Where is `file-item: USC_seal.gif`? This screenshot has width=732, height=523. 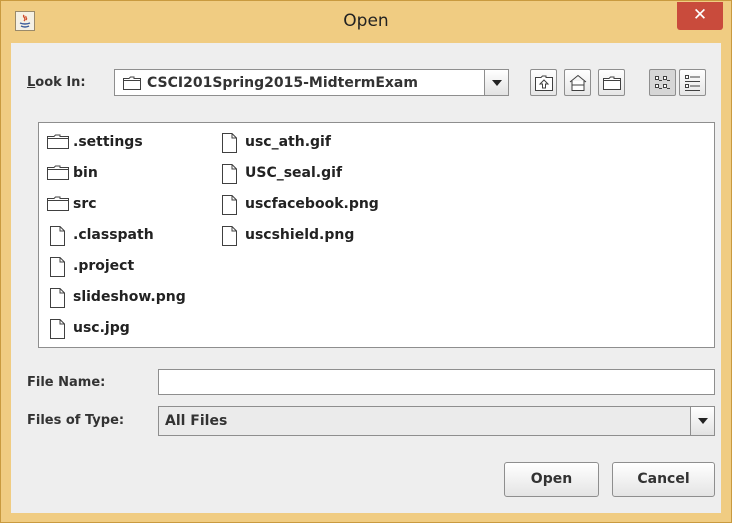
file-item: USC_seal.gif is located at coordinates (301, 174).